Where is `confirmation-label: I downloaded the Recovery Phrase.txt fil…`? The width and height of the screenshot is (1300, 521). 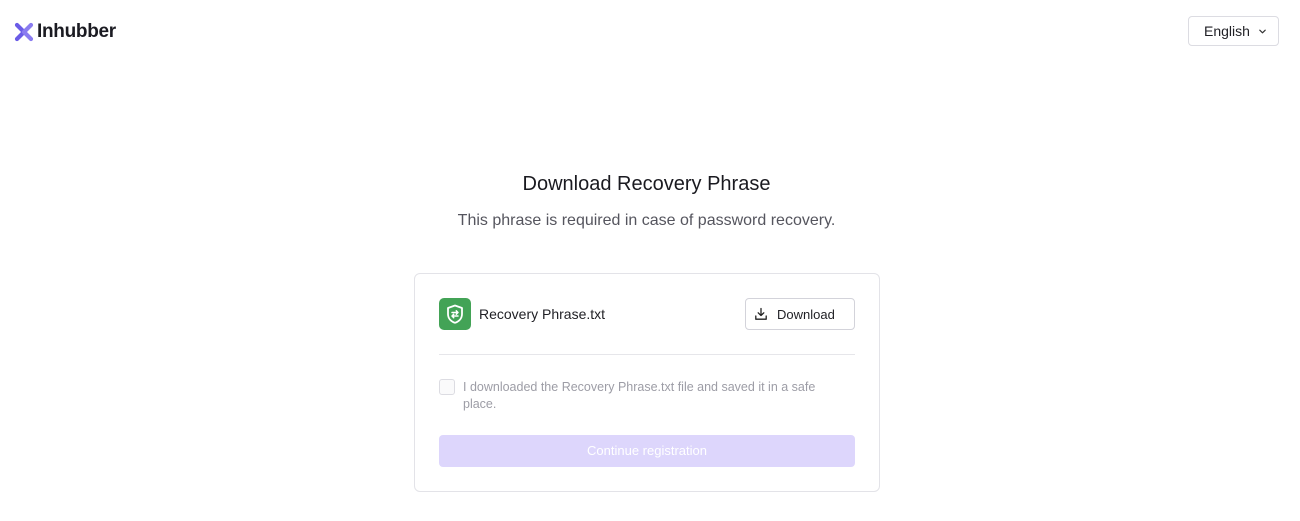 confirmation-label: I downloaded the Recovery Phrase.txt fil… is located at coordinates (653, 396).